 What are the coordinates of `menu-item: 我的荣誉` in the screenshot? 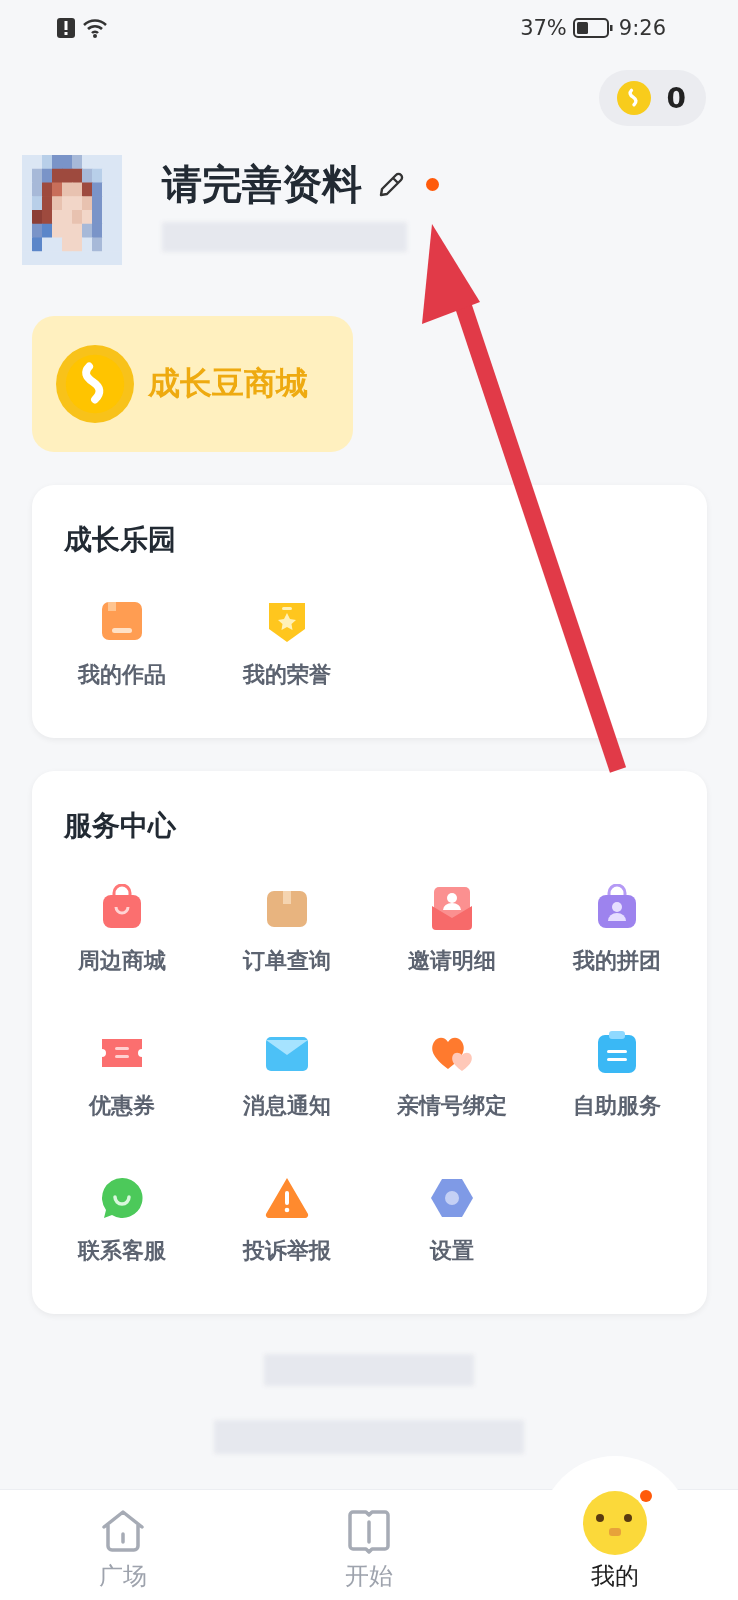 It's located at (287, 644).